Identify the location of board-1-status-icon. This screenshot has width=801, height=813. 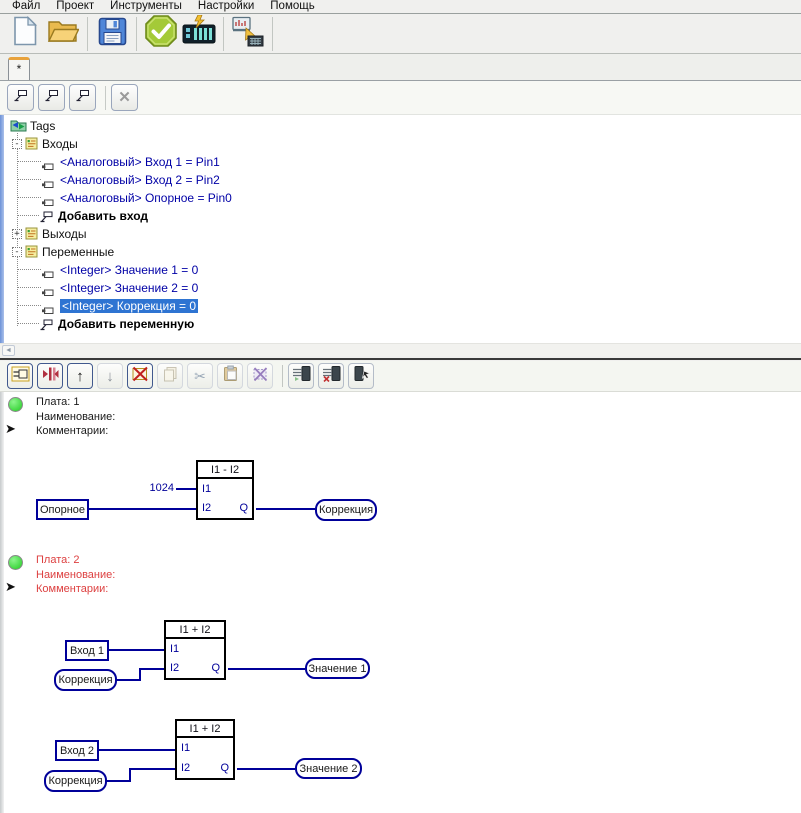
(15, 404).